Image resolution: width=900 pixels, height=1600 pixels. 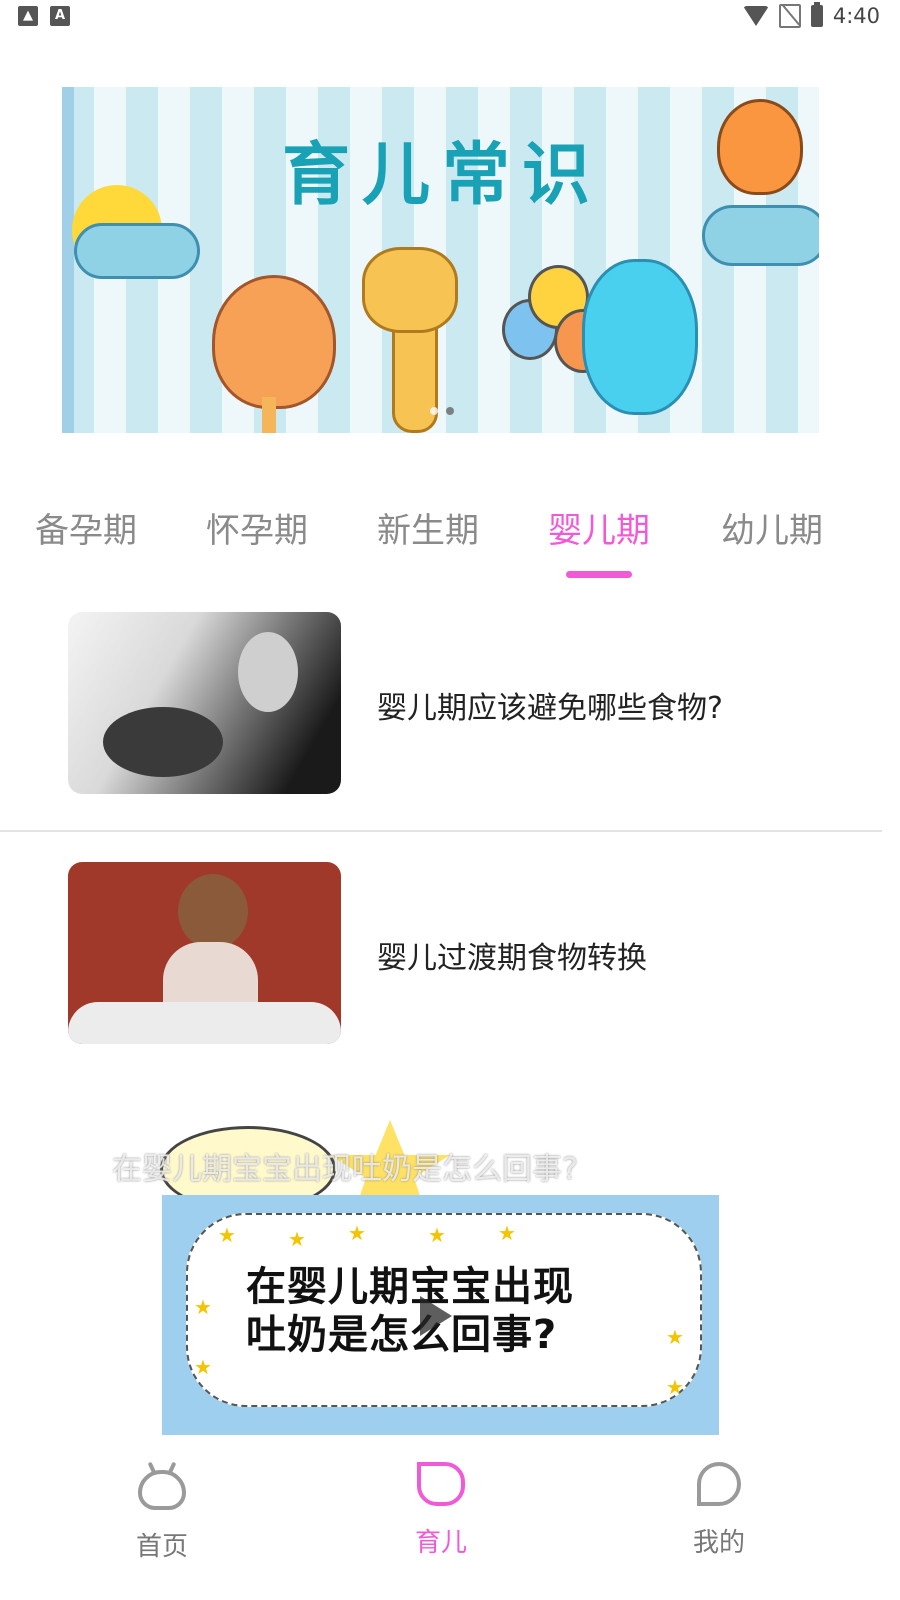 What do you see at coordinates (789, 16) in the screenshot?
I see `no-sim-icon` at bounding box center [789, 16].